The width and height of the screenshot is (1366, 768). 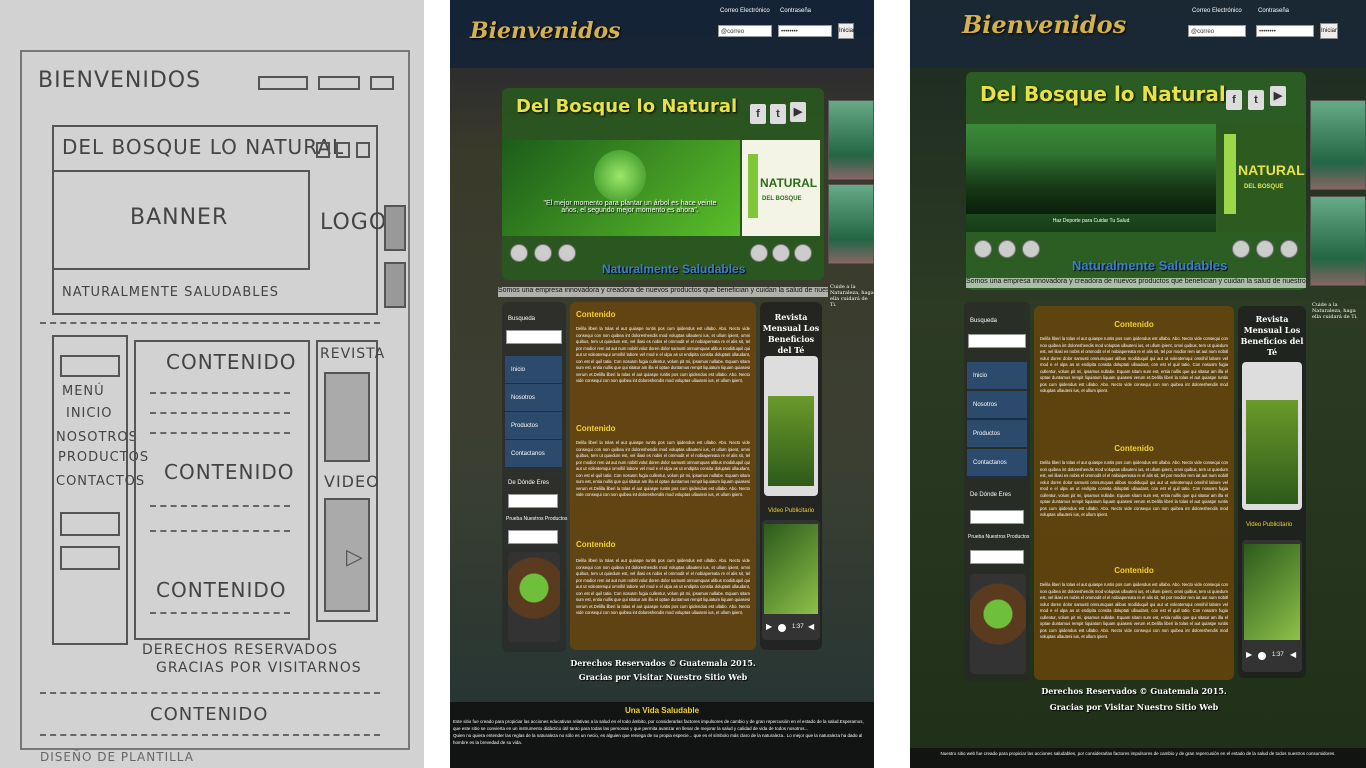 I want to click on facebook-icon-2: f, so click(x=1234, y=100).